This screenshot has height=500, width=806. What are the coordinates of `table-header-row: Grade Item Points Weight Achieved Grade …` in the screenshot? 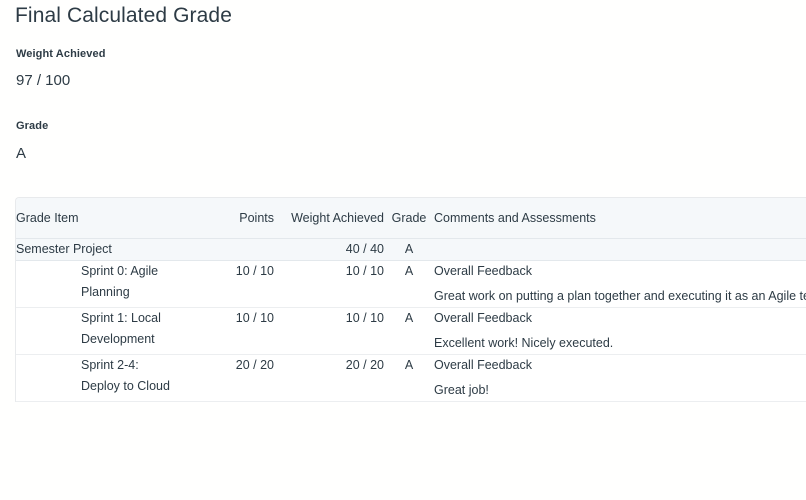 It's located at (411, 218).